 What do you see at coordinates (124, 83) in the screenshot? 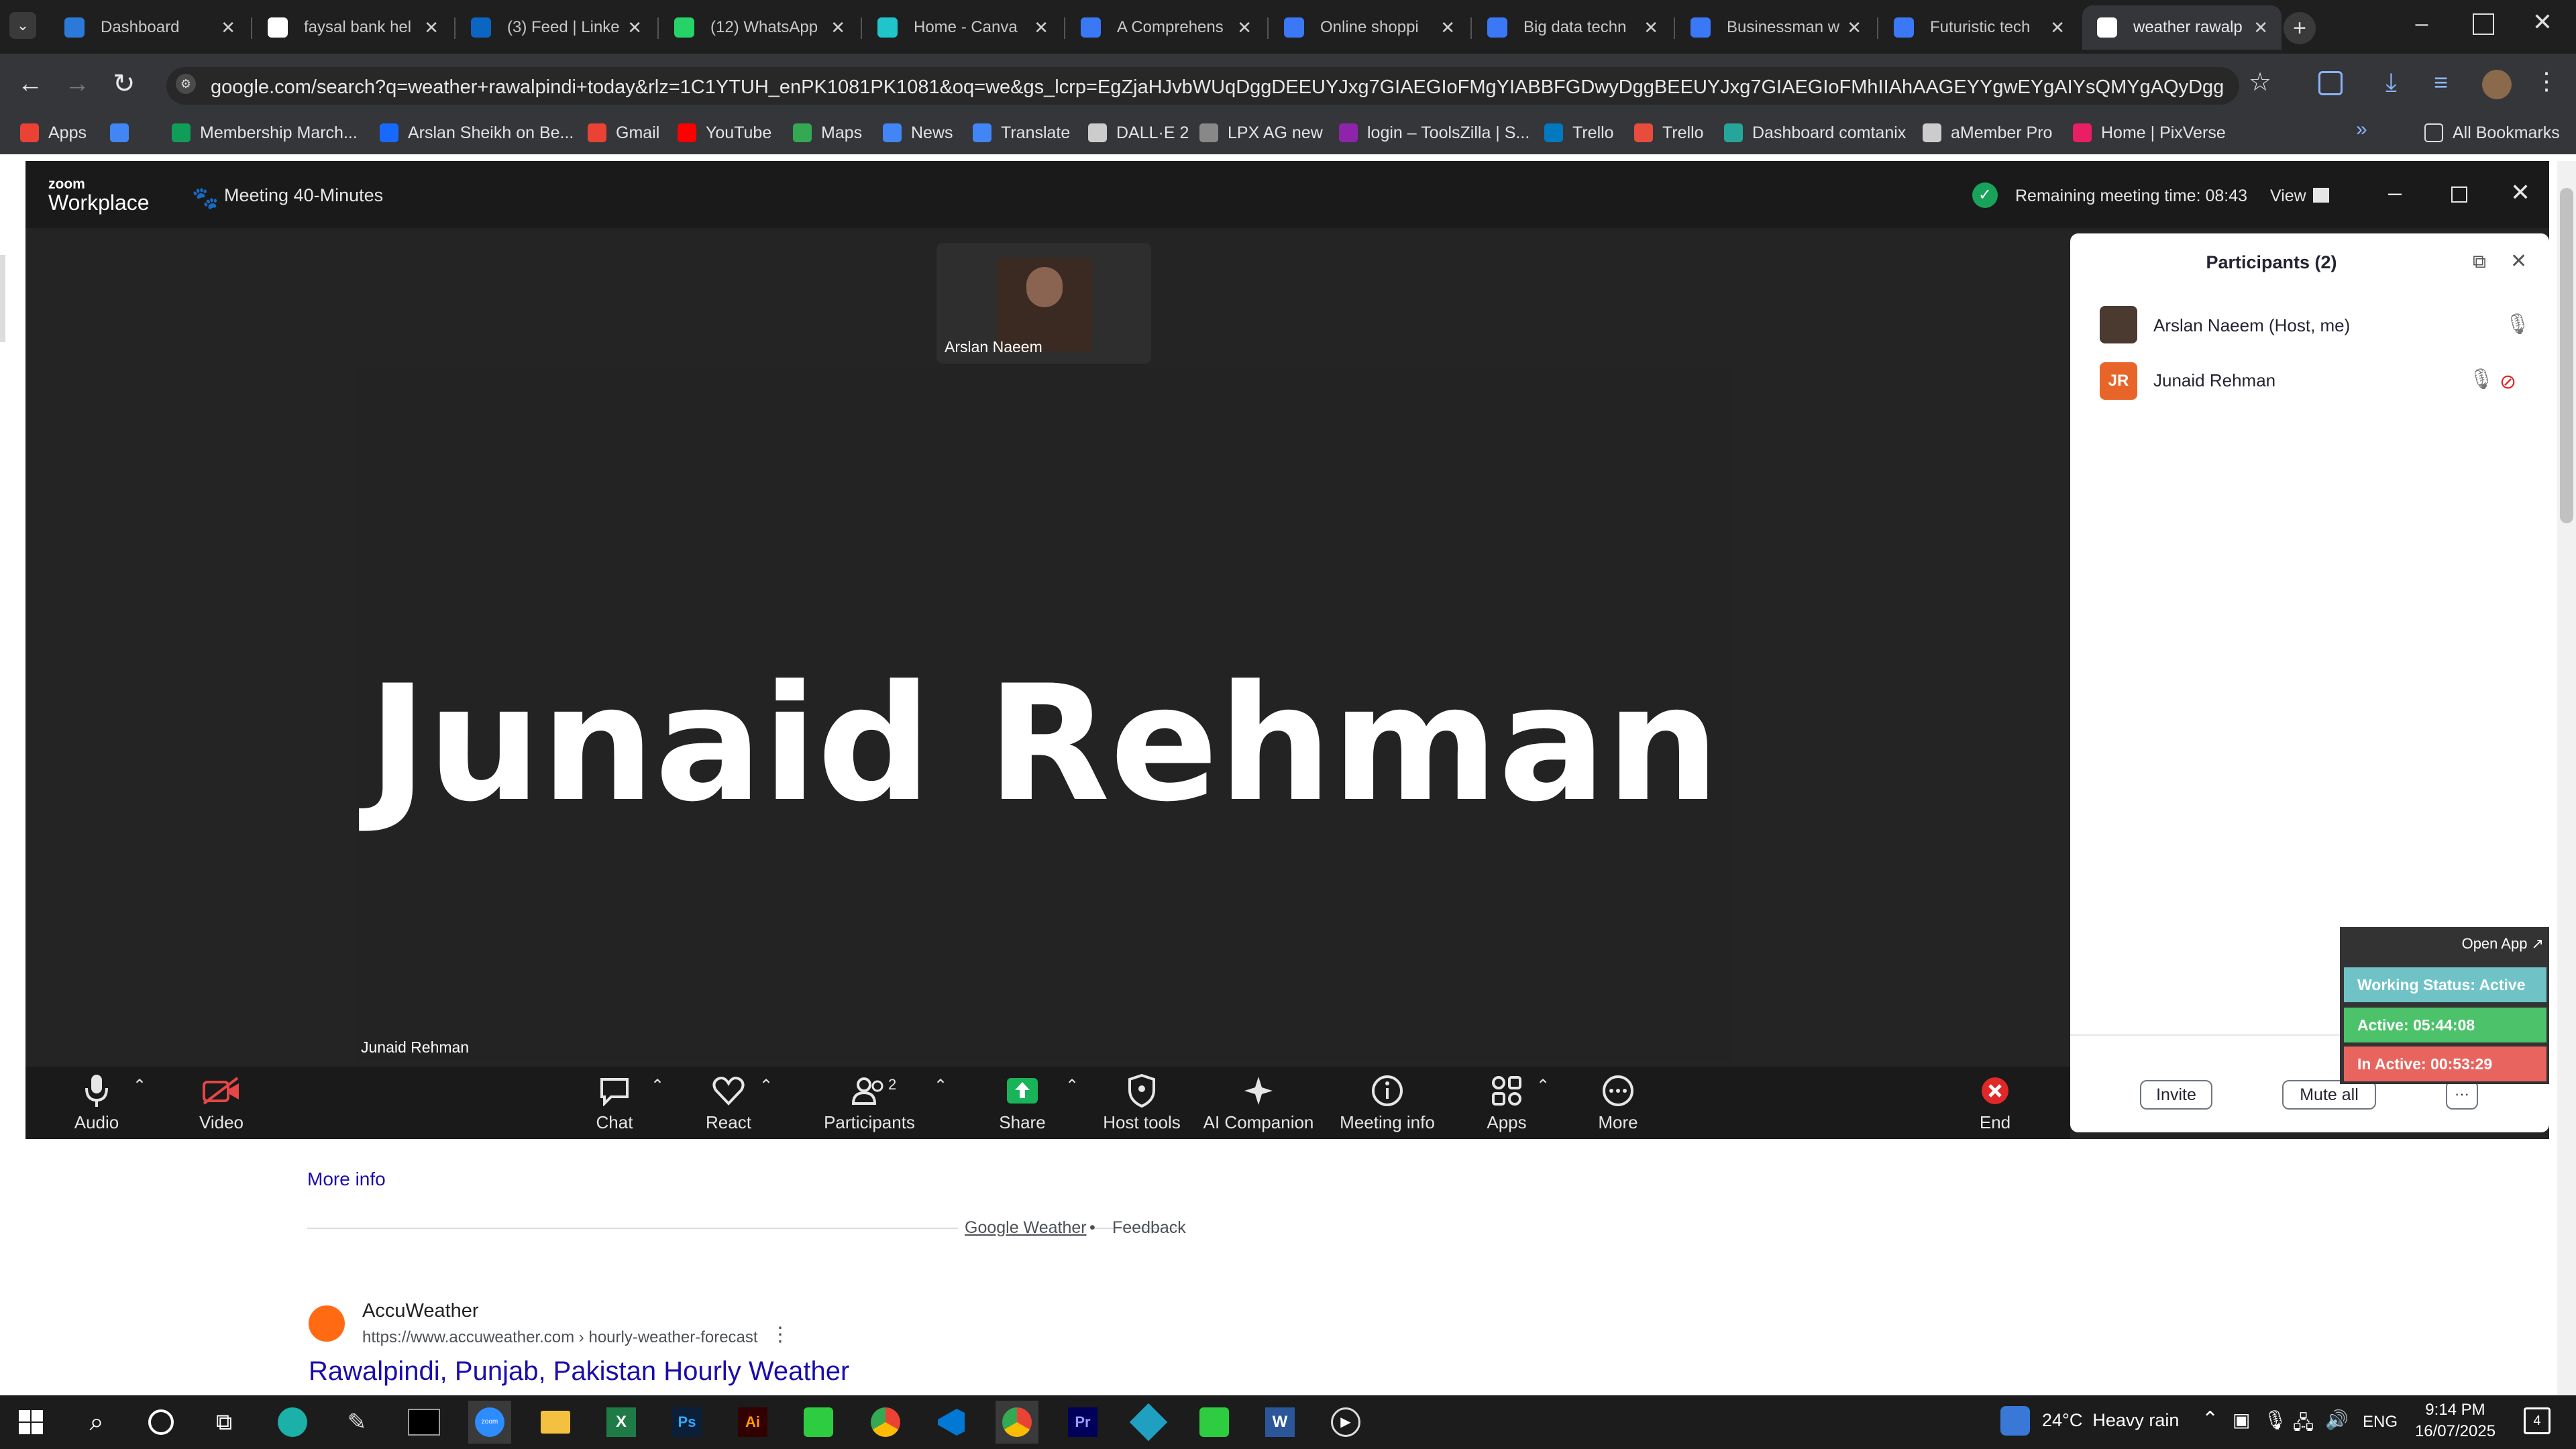
I see `reload-icon: ↻` at bounding box center [124, 83].